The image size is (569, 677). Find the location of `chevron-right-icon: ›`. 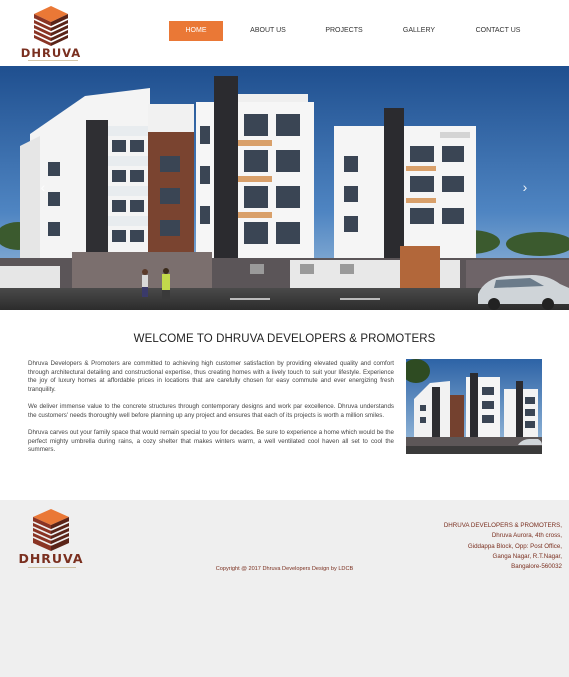

chevron-right-icon: › is located at coordinates (525, 187).